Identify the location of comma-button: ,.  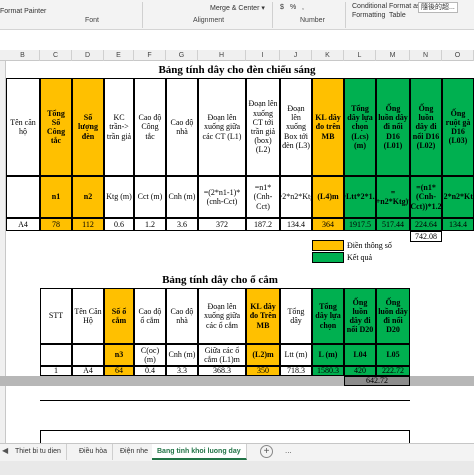
(303, 7).